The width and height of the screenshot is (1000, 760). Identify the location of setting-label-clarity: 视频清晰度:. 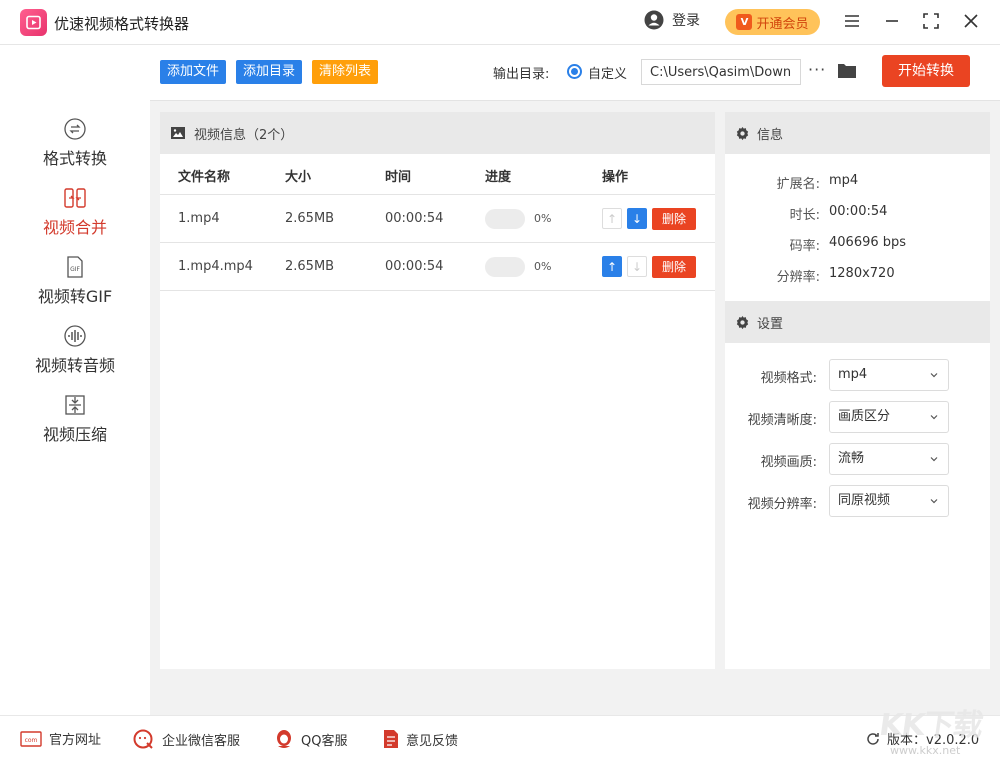
(782, 420).